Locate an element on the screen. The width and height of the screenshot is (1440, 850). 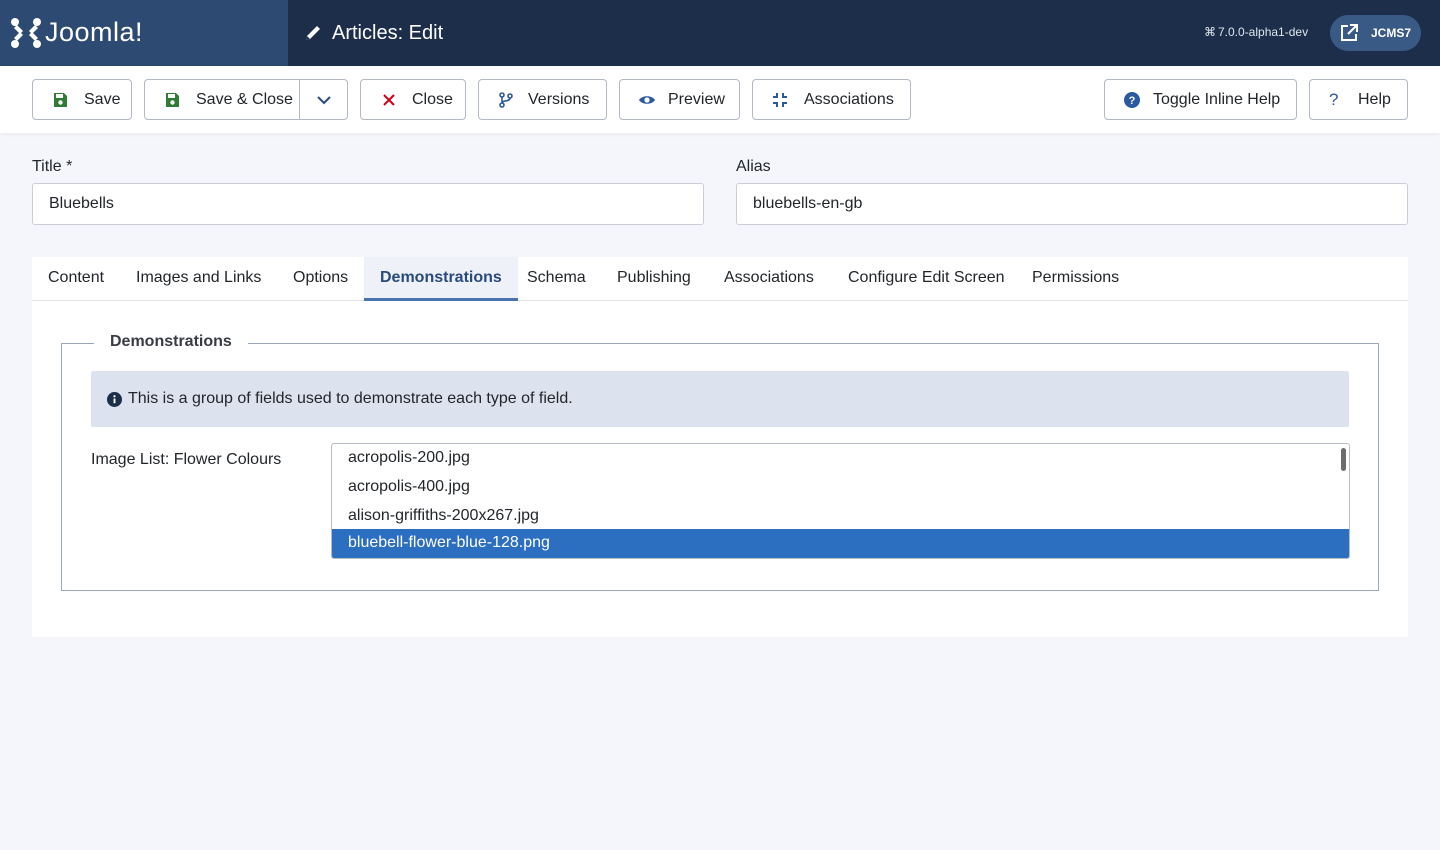
save-close-group: Save & Close is located at coordinates (246, 99).